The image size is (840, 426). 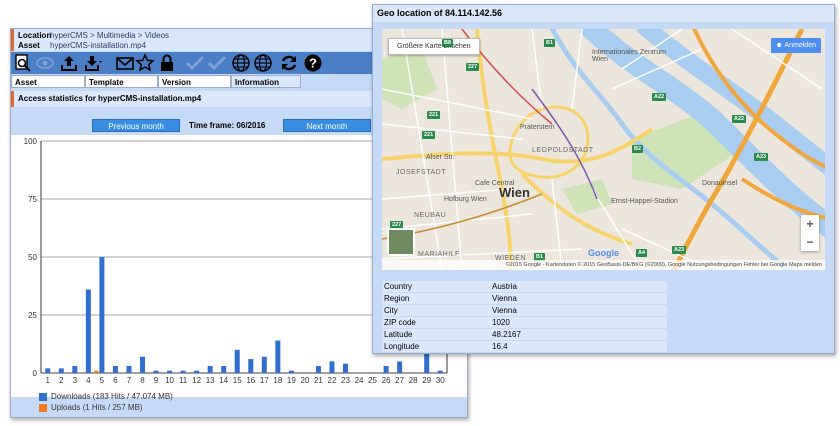 I want to click on map-label-neubau: NEUBAU, so click(x=430, y=215).